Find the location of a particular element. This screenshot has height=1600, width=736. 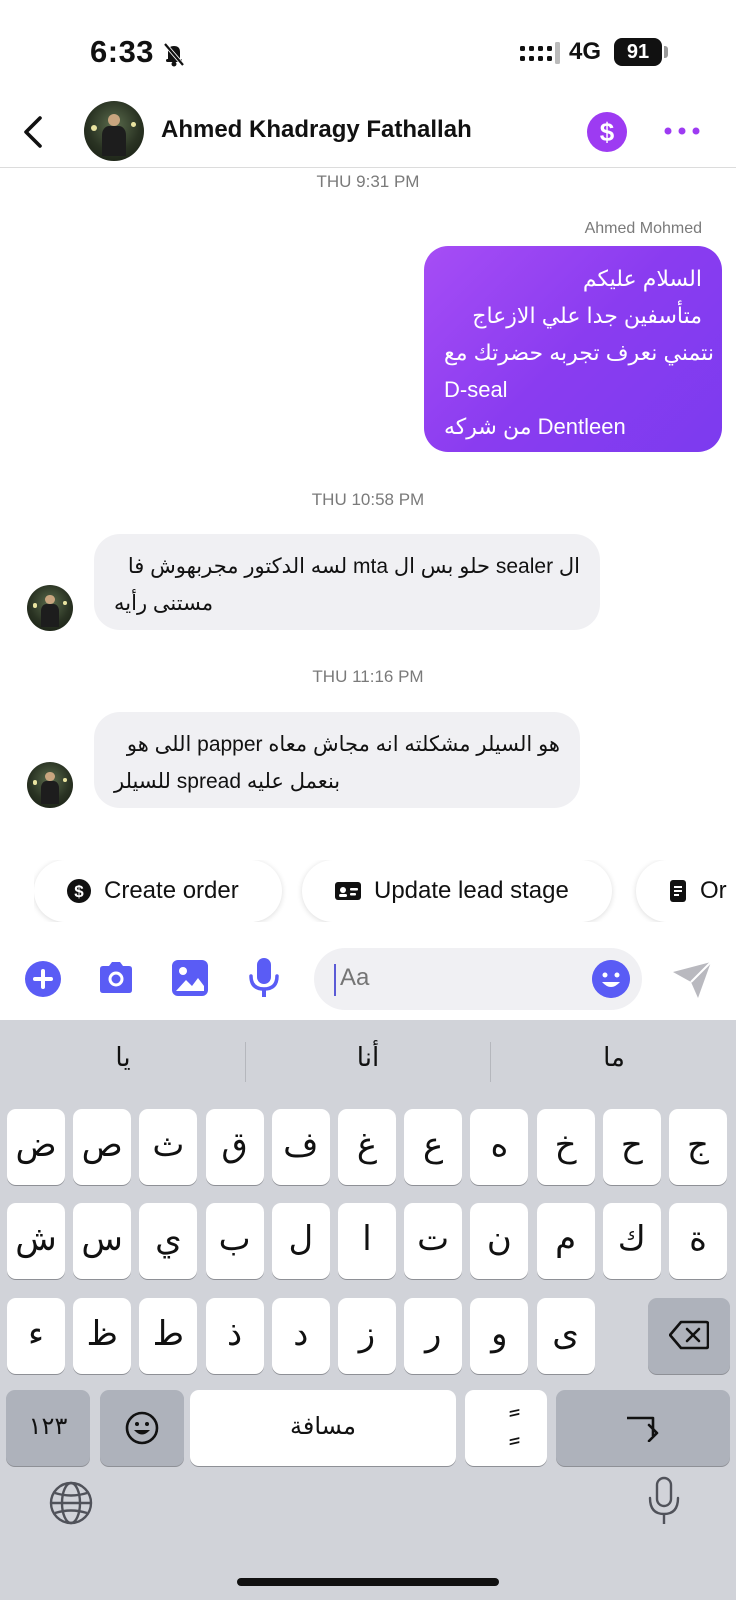

backspace-icon is located at coordinates (689, 1335).